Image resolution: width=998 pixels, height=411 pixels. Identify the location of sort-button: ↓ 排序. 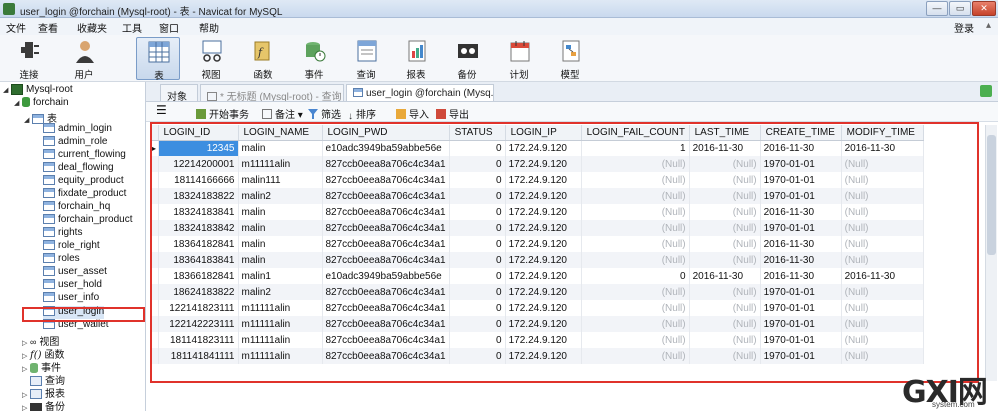
(362, 114).